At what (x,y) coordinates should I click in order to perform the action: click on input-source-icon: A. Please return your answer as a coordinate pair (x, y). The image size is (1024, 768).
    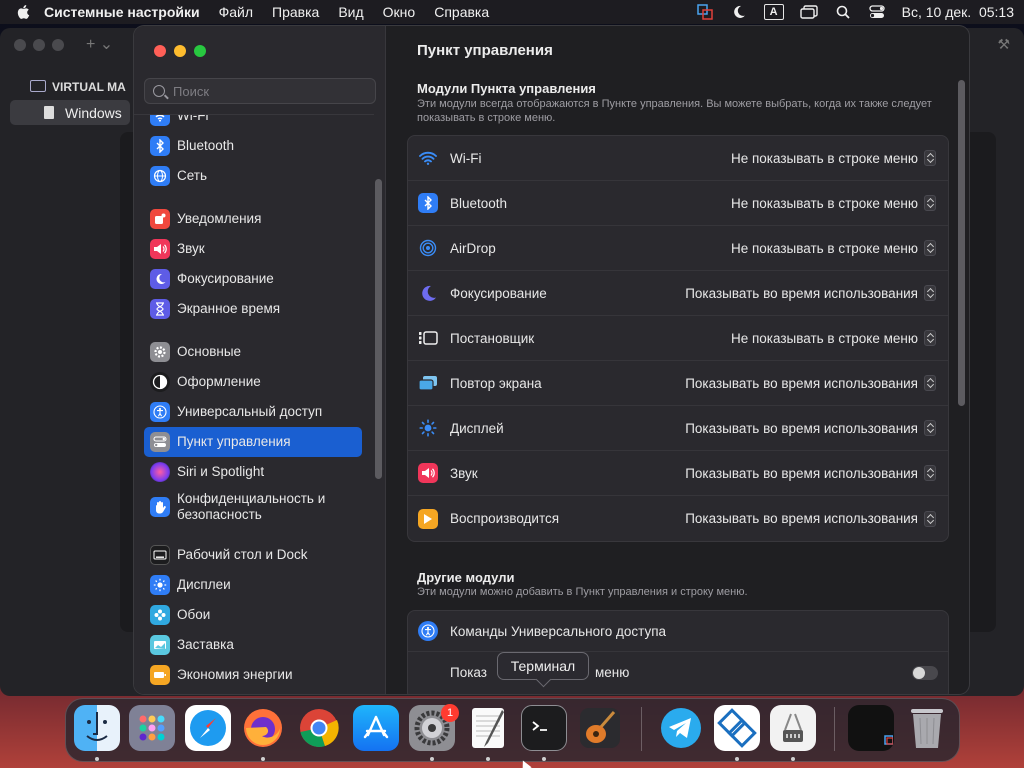
    Looking at the image, I should click on (773, 12).